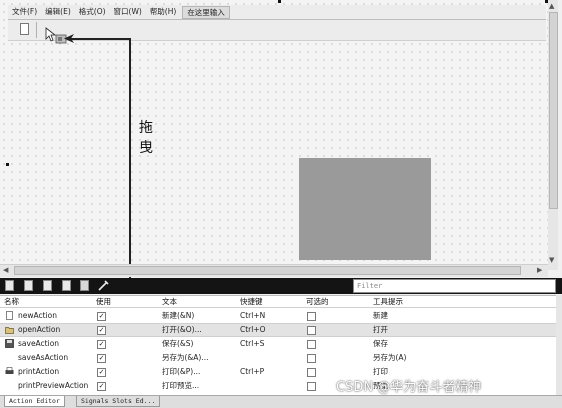  I want to click on action-tooltip-cell: 另存为(A), so click(390, 357).